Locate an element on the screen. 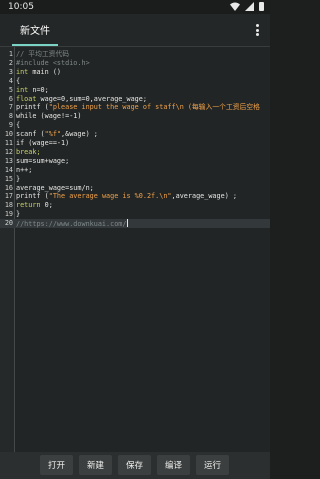 The height and width of the screenshot is (479, 320). code-line: 18 return 0; is located at coordinates (135, 205).